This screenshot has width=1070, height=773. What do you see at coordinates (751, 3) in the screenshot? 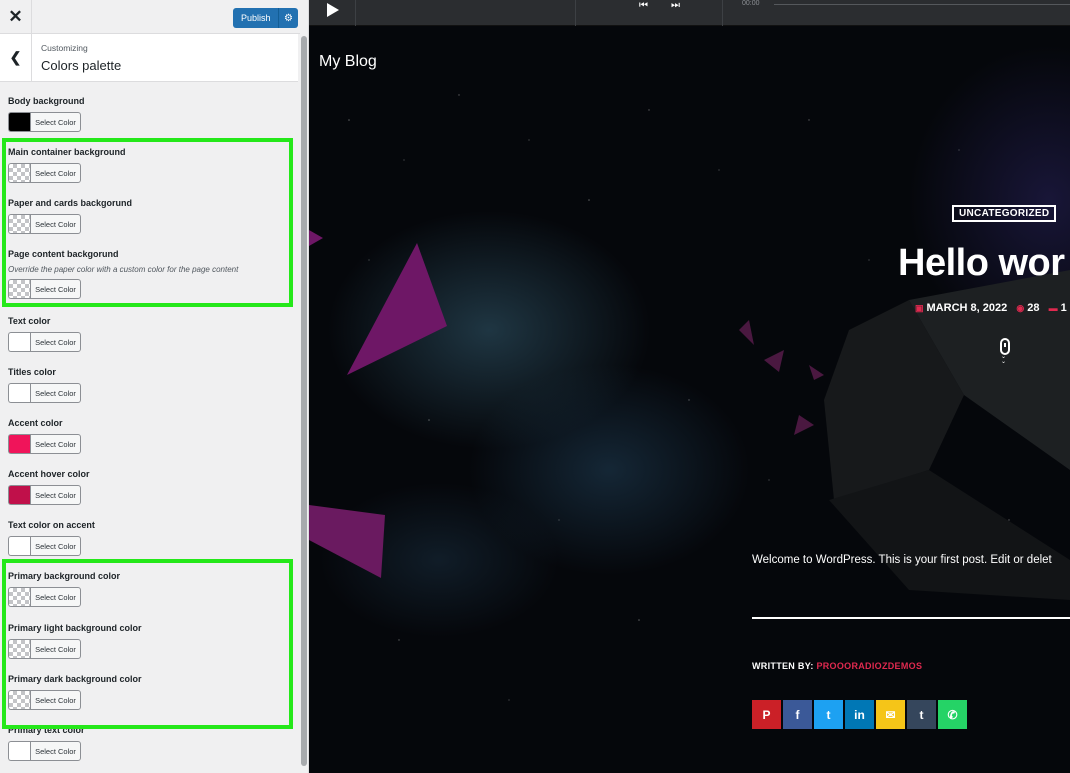
I see `player-time: 00:00` at bounding box center [751, 3].